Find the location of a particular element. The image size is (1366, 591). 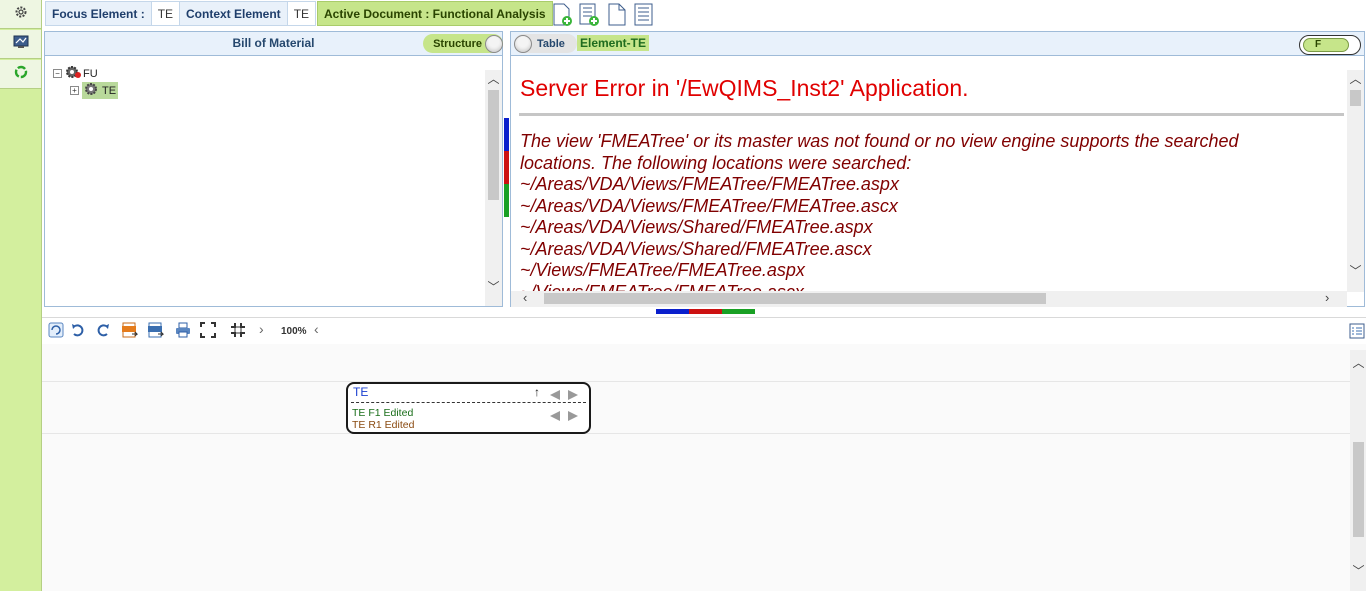

new-document-button is located at coordinates (563, 15).